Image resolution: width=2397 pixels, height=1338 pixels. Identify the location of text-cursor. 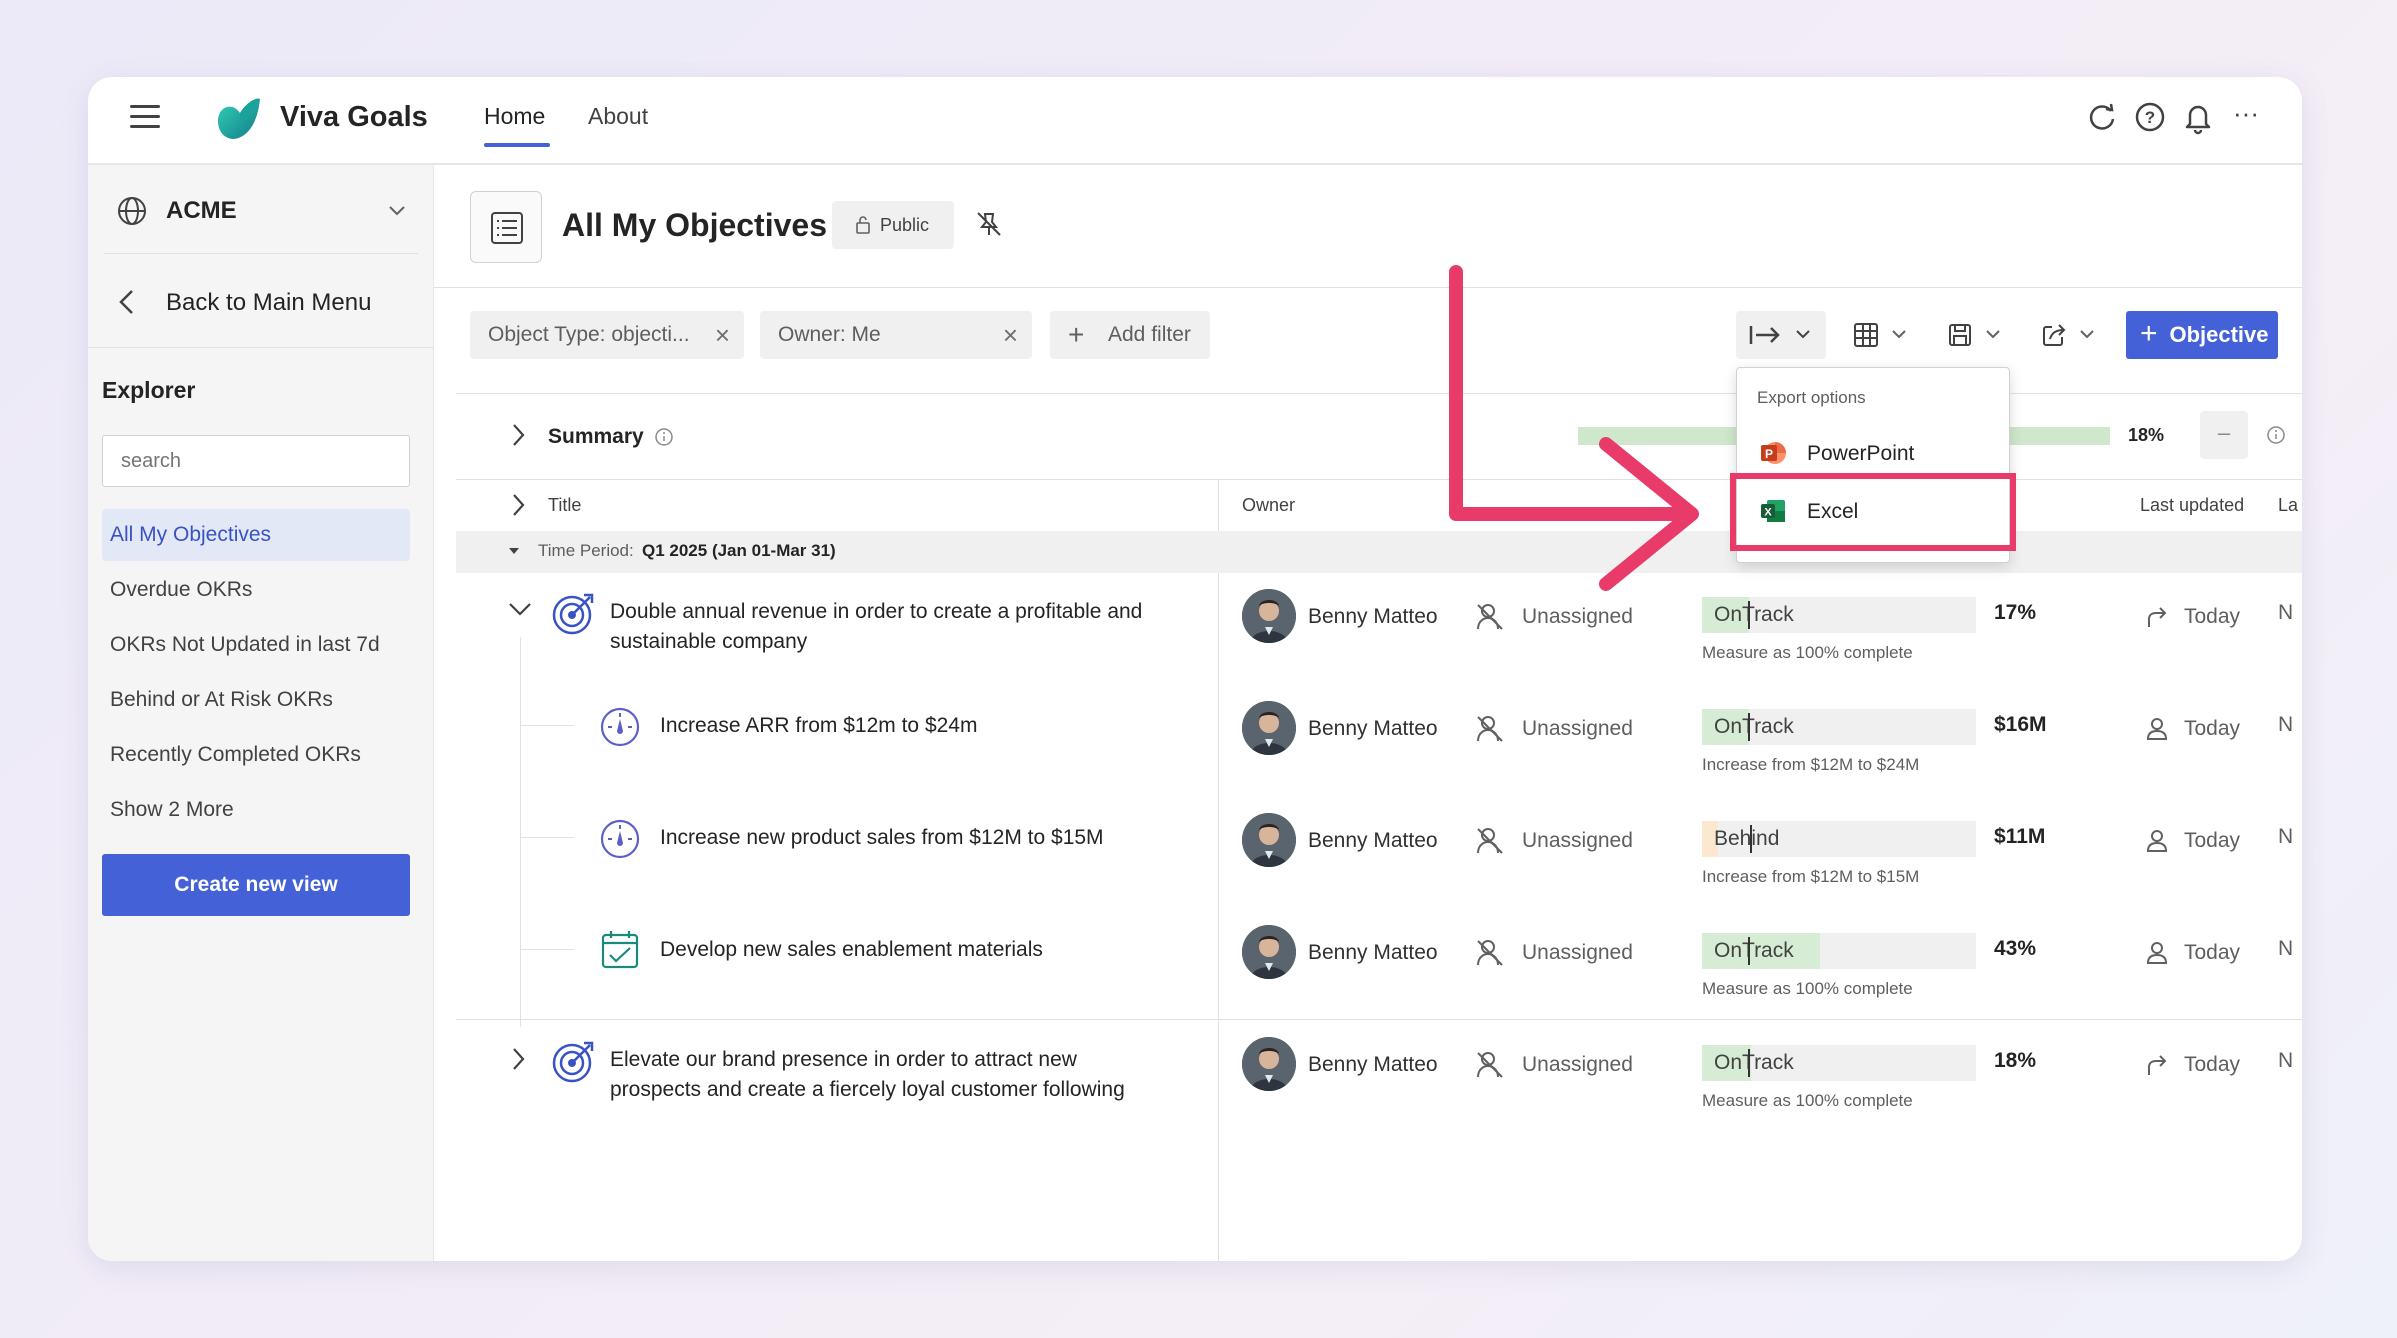
(1749, 727).